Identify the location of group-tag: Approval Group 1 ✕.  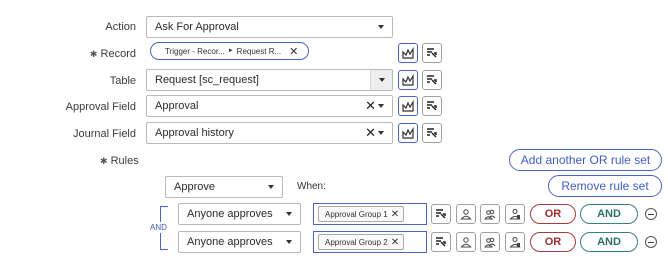
(361, 214).